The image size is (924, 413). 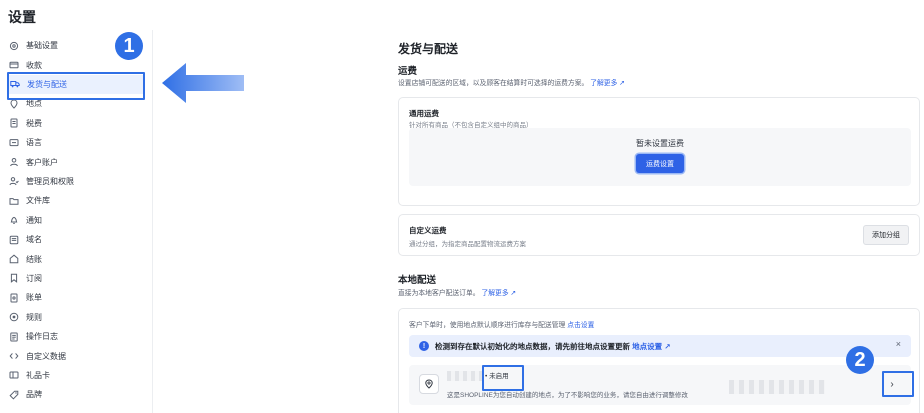 What do you see at coordinates (34, 104) in the screenshot?
I see `sidebar-item-label: 地点` at bounding box center [34, 104].